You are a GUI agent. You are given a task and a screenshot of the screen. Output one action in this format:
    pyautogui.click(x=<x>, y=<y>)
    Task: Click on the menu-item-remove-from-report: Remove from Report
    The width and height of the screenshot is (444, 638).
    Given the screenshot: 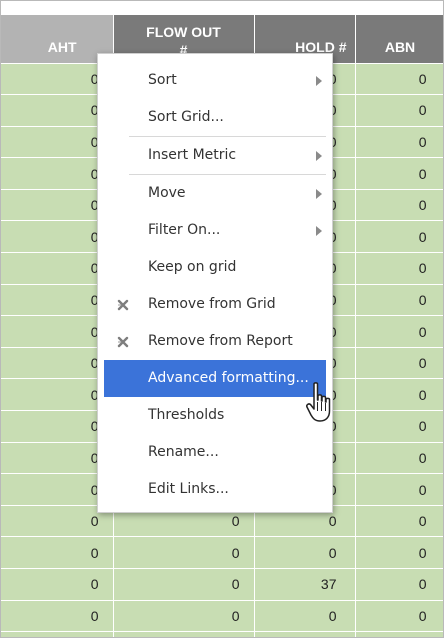 What is the action you would take?
    pyautogui.click(x=215, y=341)
    